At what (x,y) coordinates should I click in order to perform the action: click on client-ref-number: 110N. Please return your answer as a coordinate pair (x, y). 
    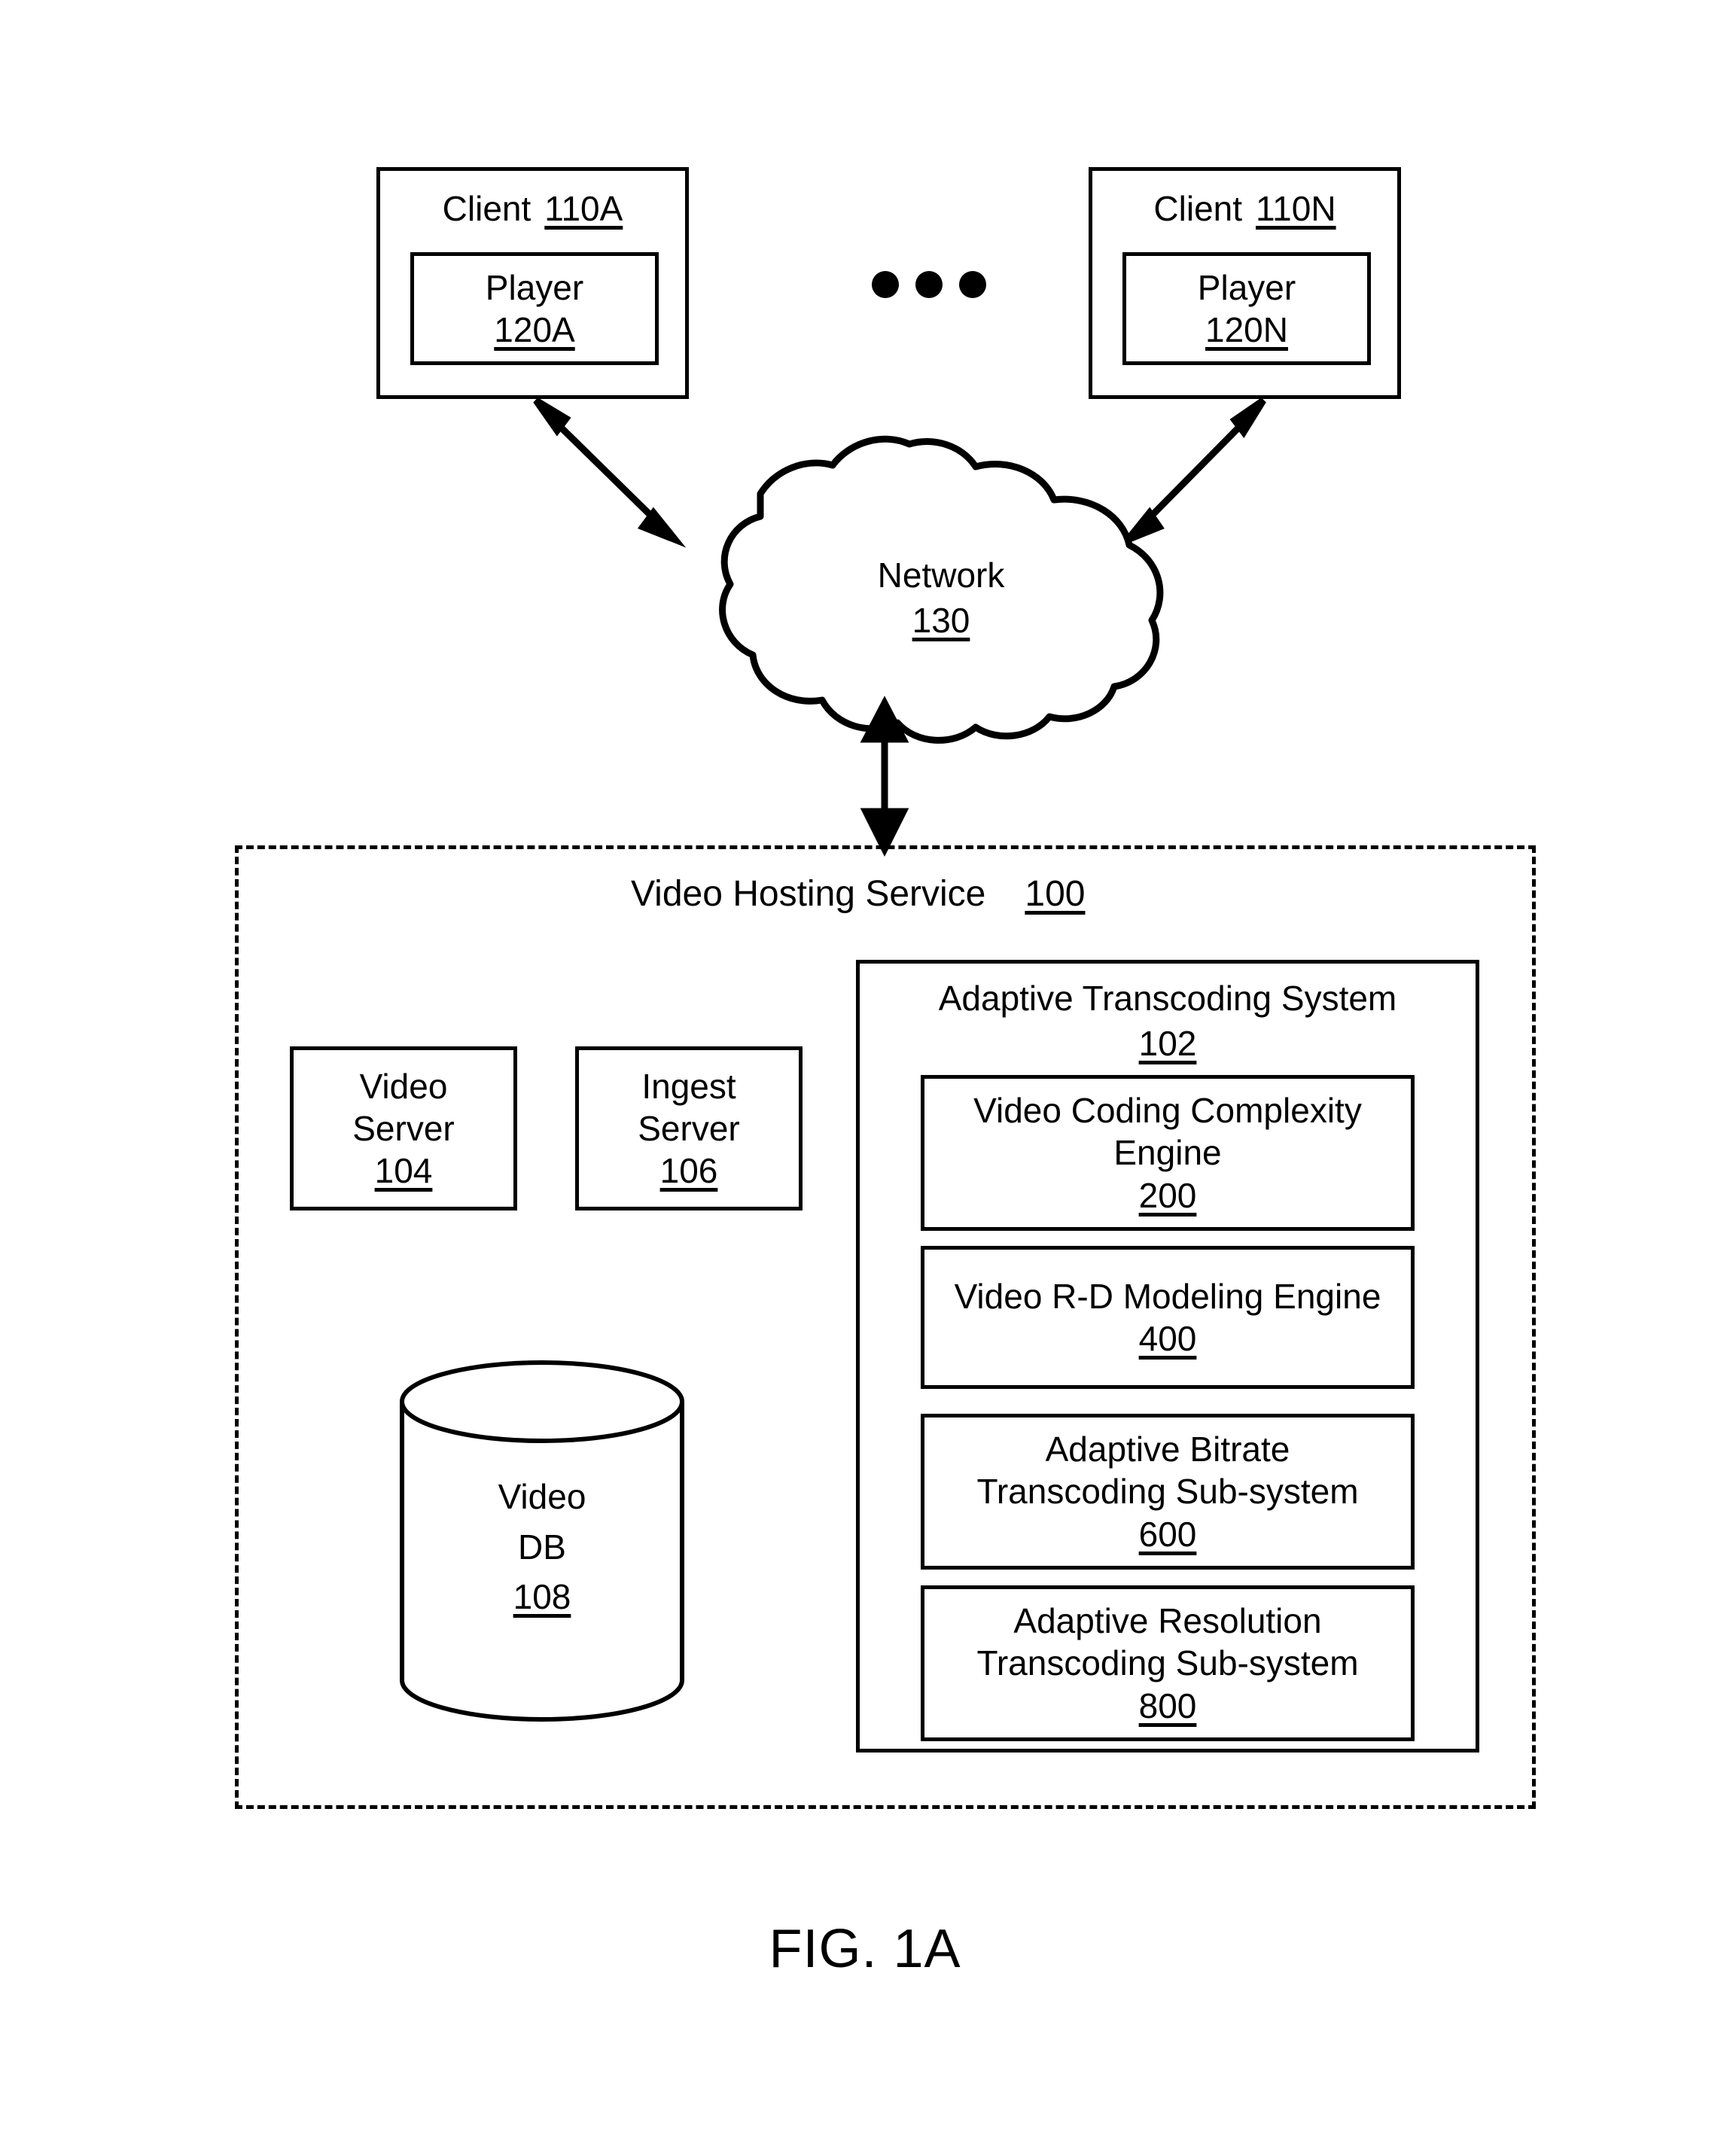
    Looking at the image, I should click on (1296, 208).